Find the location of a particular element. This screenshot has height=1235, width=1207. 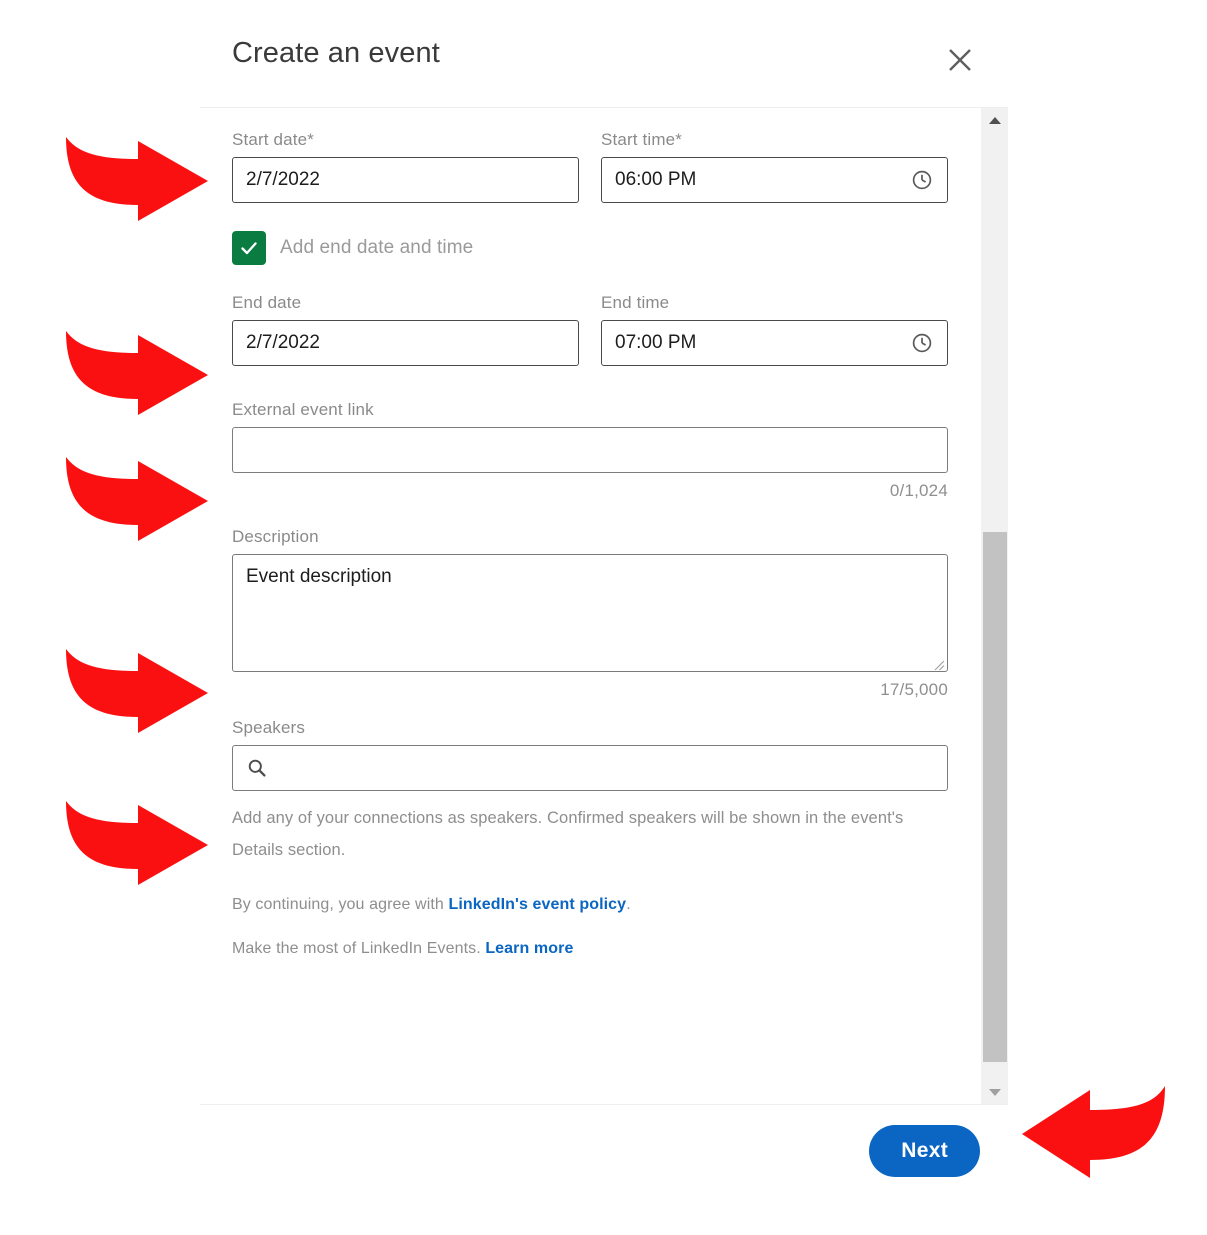

arrow-speakers is located at coordinates (135, 843).